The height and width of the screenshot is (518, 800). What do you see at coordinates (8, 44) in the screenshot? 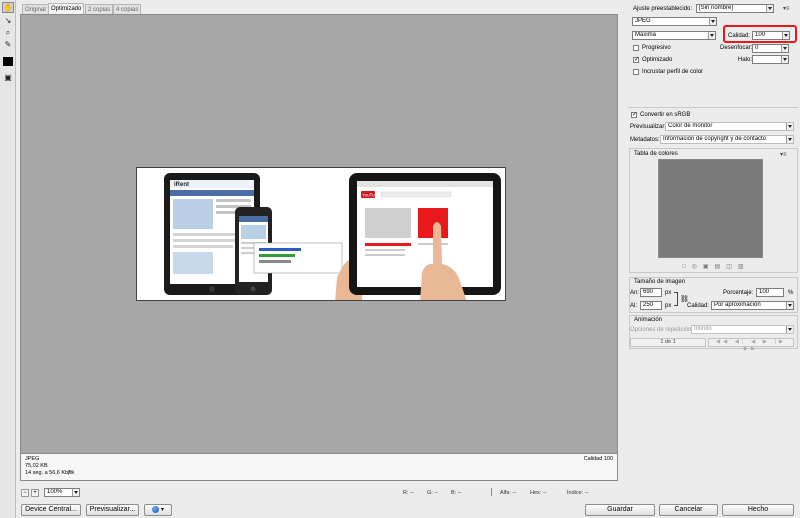
I see `eyedropper-tool-icon: ✎` at bounding box center [8, 44].